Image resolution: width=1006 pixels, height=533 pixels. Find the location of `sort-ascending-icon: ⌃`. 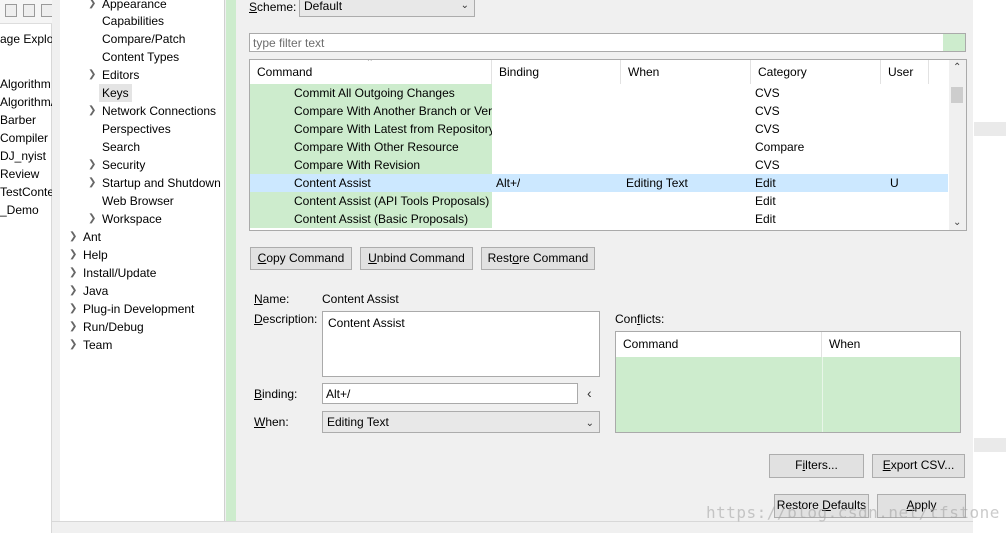

sort-ascending-icon: ⌃ is located at coordinates (370, 63).